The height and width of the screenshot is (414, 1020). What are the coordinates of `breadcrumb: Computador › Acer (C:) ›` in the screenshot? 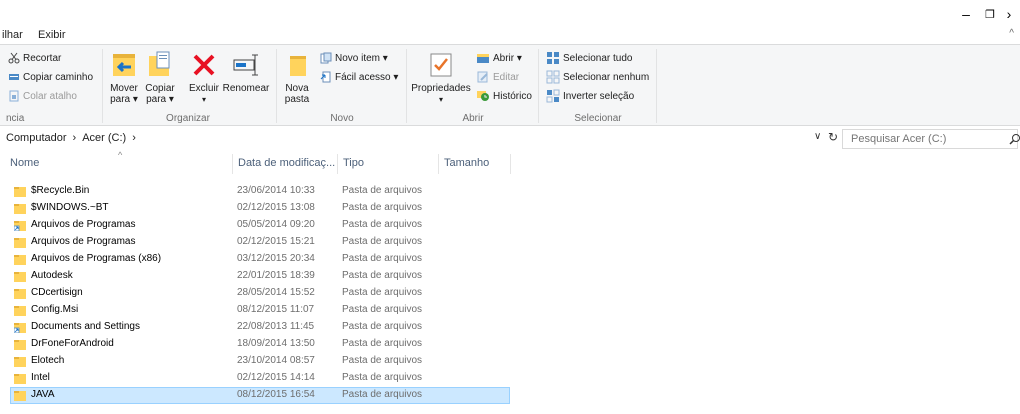 It's located at (71, 138).